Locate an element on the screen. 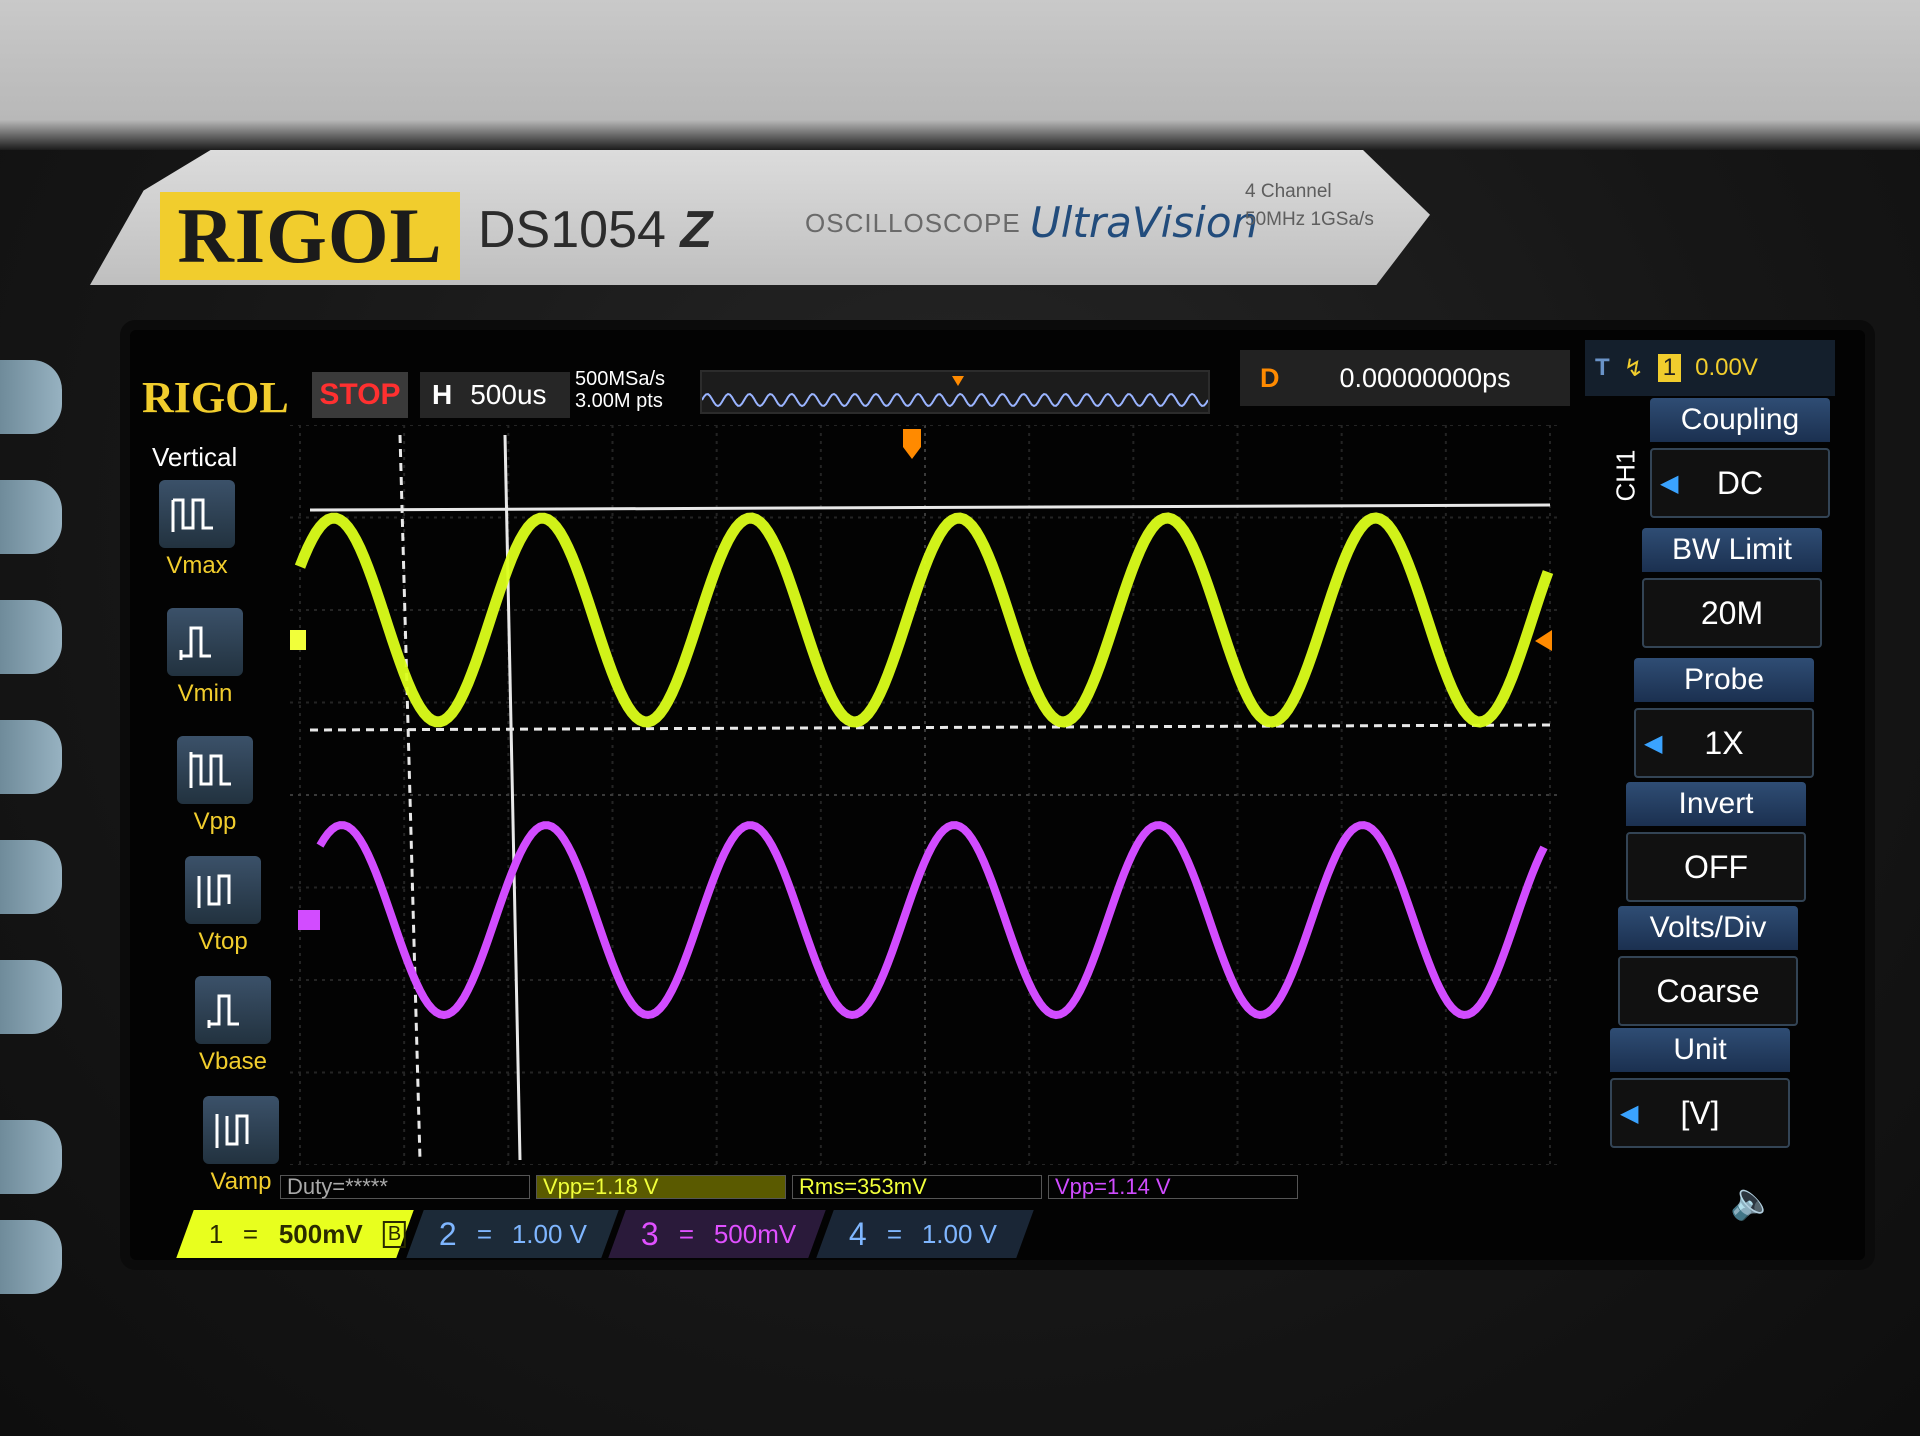  measure-vamp: Vamp is located at coordinates (241, 1146).